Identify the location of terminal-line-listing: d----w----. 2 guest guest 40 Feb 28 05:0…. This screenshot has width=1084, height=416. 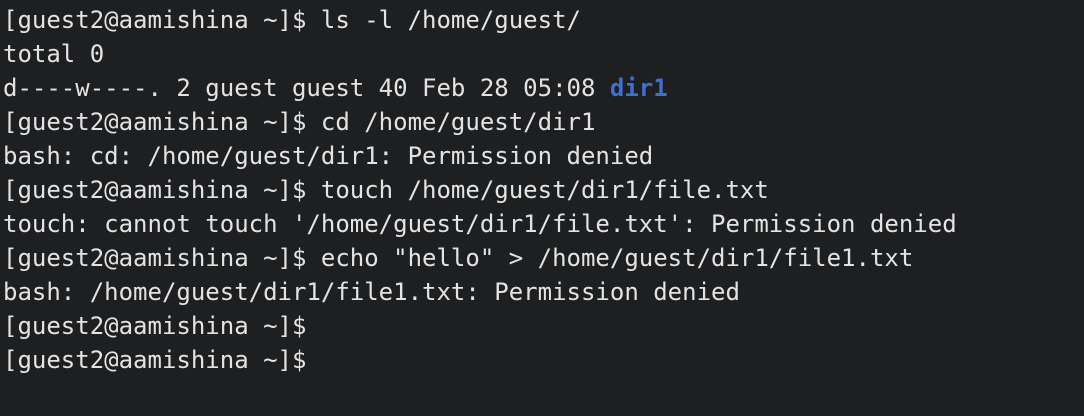
(543, 88).